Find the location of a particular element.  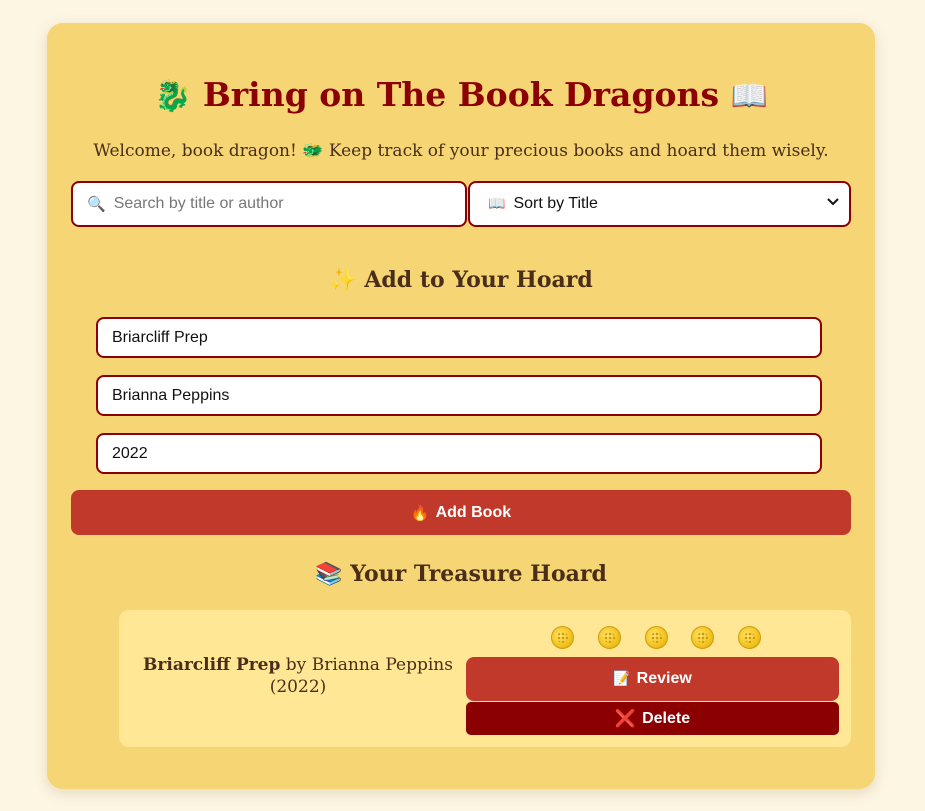

sort-select: 📖 Sort by Title is located at coordinates (659, 204).